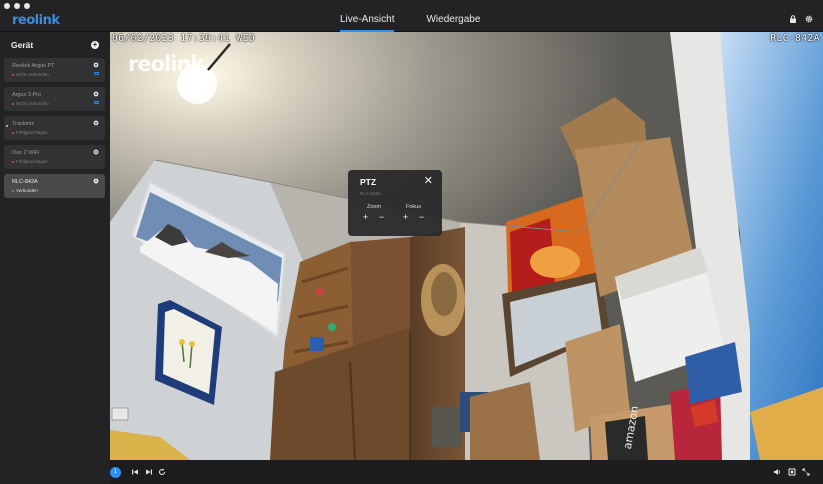 The height and width of the screenshot is (484, 823). Describe the element at coordinates (166, 64) in the screenshot. I see `reolink-watermark: reolink` at that location.